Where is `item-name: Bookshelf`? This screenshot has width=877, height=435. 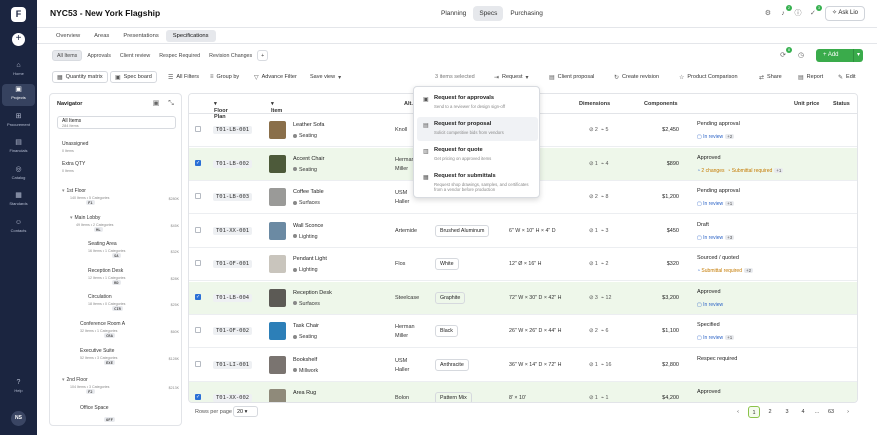 item-name: Bookshelf is located at coordinates (305, 360).